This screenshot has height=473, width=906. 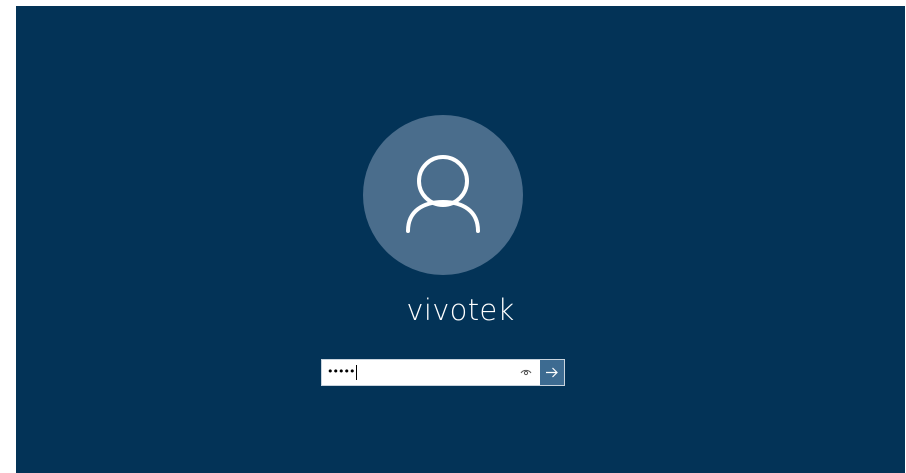 I want to click on arrow-right-icon, so click(x=552, y=372).